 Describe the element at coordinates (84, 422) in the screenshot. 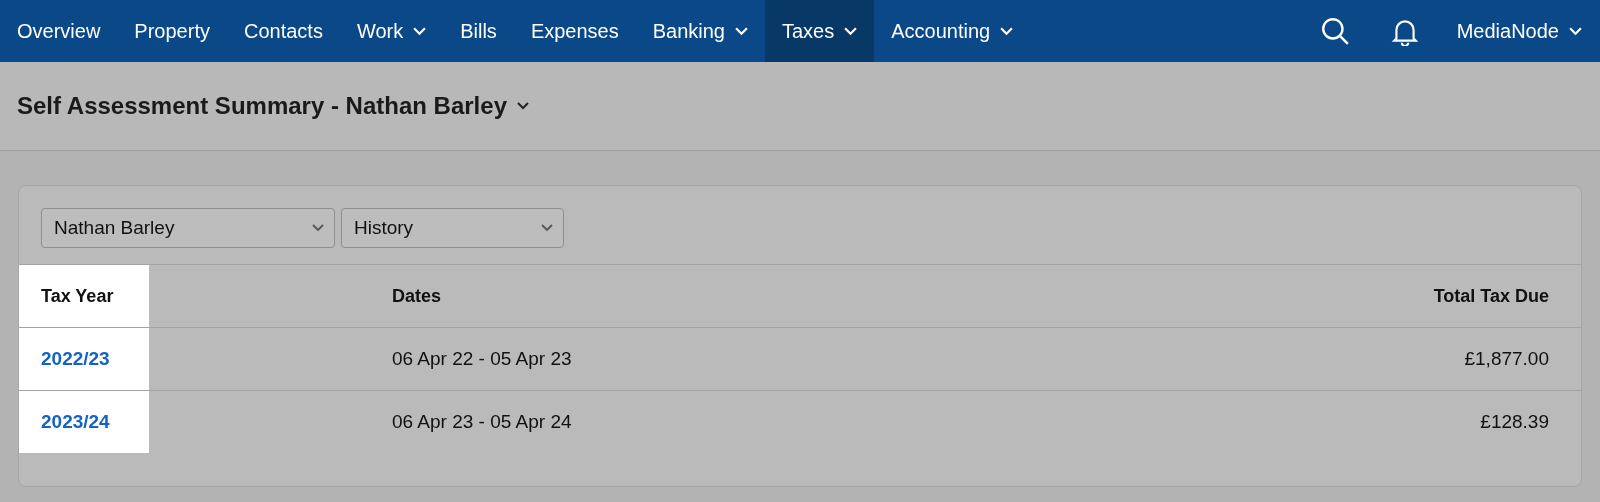

I see `tax-year-link: 2023/24` at that location.